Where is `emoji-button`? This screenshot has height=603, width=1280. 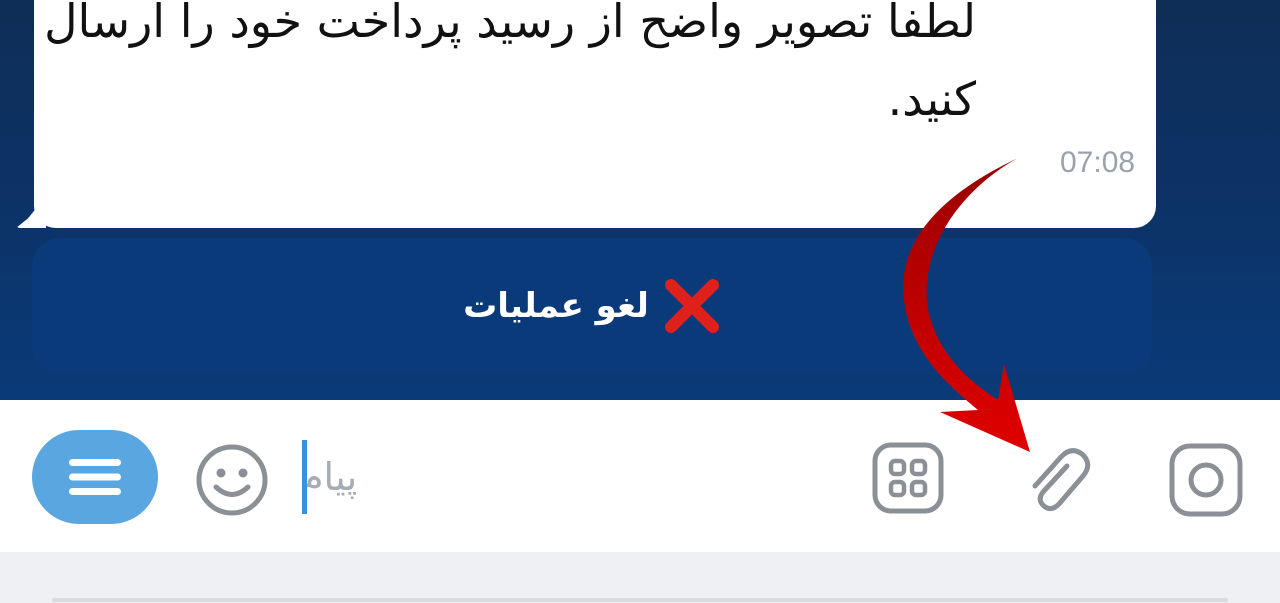 emoji-button is located at coordinates (232, 480).